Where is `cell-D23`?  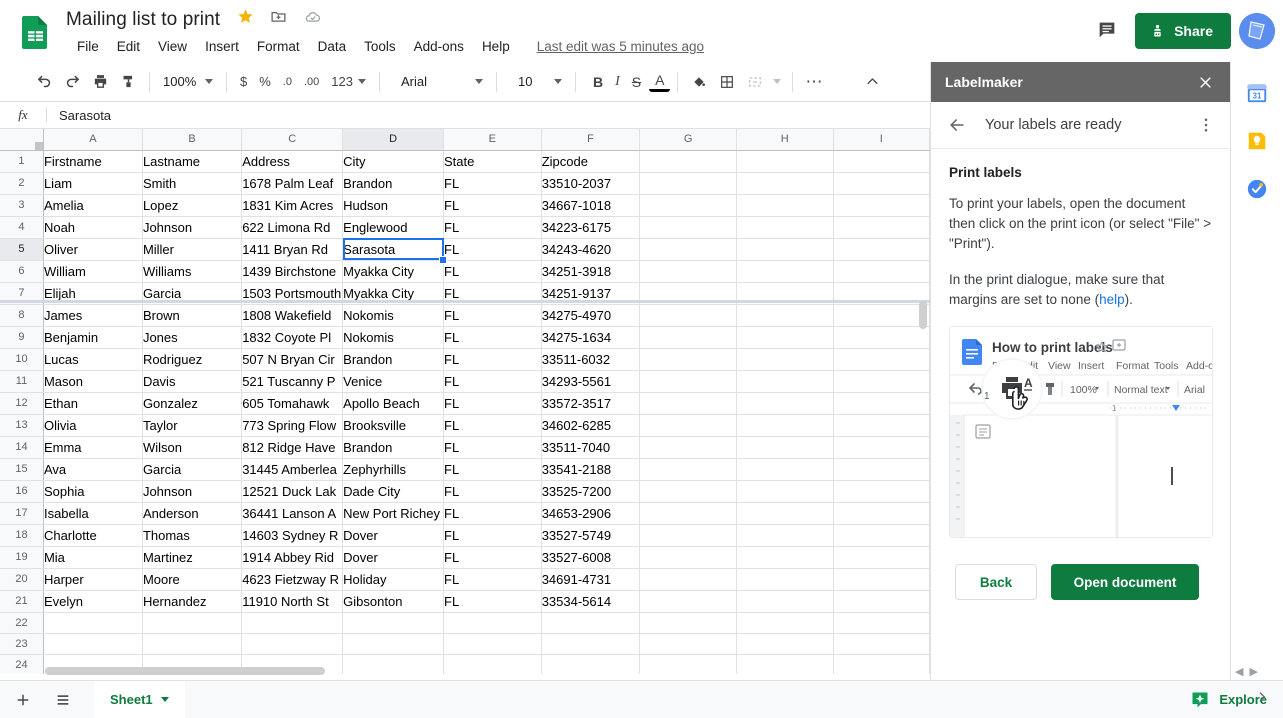 cell-D23 is located at coordinates (393, 644).